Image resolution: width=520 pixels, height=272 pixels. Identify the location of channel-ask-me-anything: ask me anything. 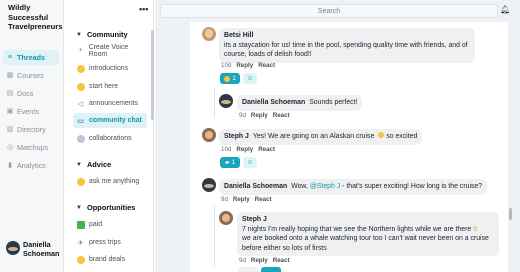
(110, 181).